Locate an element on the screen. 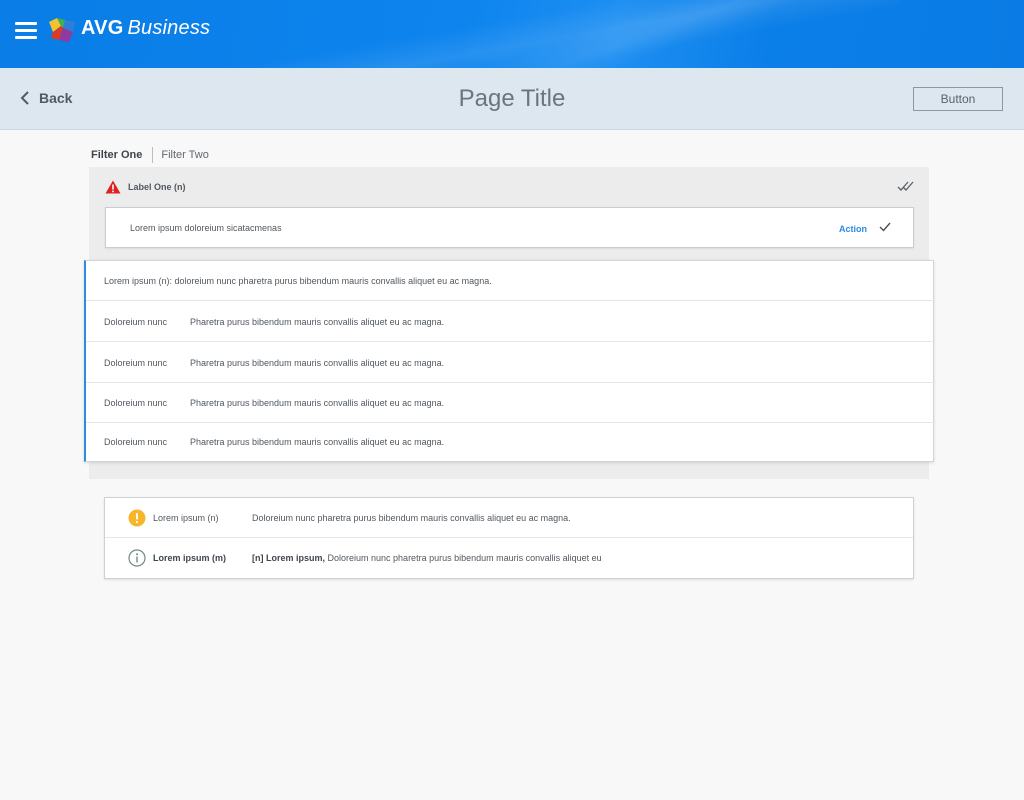 The width and height of the screenshot is (1024, 800). exclamation-circle-icon is located at coordinates (137, 518).